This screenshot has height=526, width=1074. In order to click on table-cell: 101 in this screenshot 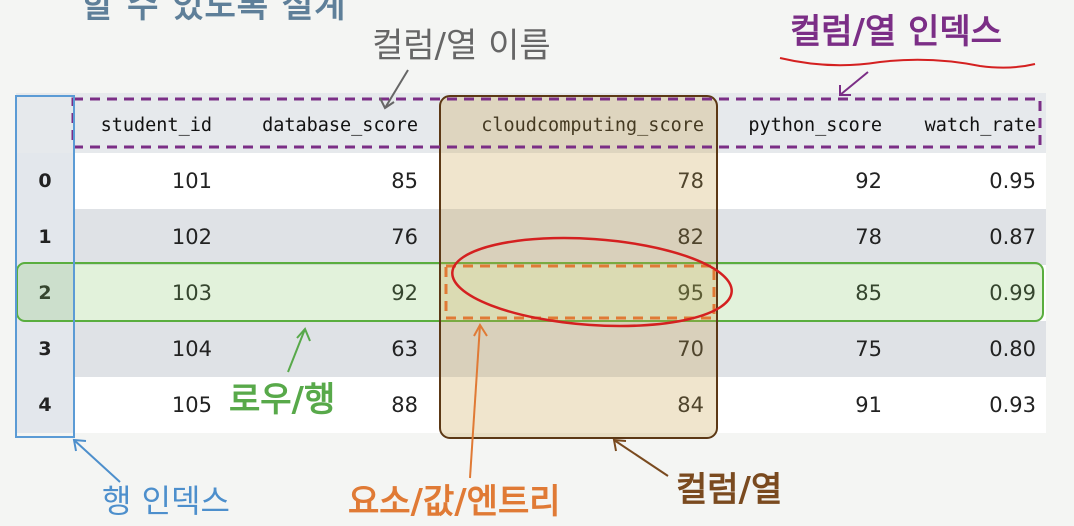, I will do `click(191, 181)`.